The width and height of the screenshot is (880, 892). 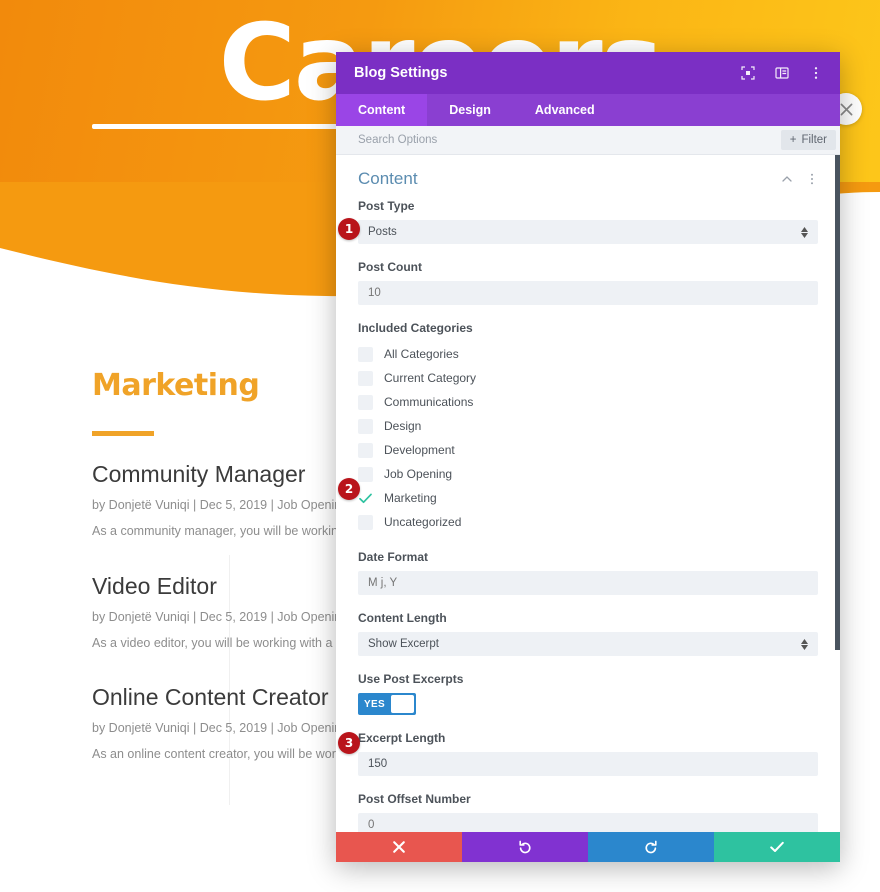 I want to click on post-count-label: Post Count, so click(x=390, y=267).